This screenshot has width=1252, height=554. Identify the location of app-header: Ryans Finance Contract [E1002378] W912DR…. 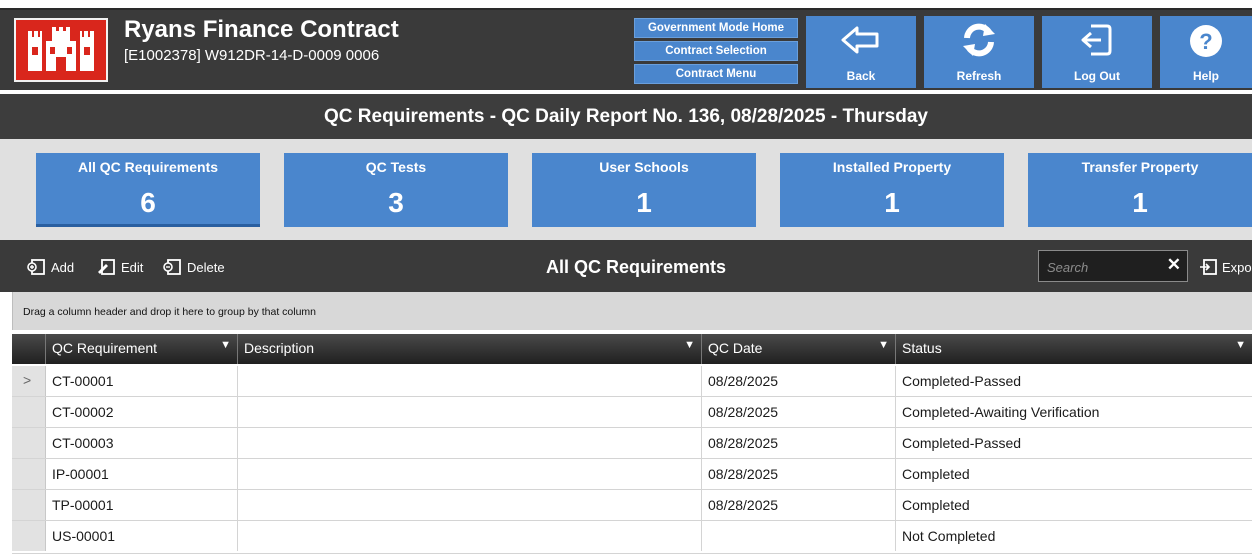
(626, 49).